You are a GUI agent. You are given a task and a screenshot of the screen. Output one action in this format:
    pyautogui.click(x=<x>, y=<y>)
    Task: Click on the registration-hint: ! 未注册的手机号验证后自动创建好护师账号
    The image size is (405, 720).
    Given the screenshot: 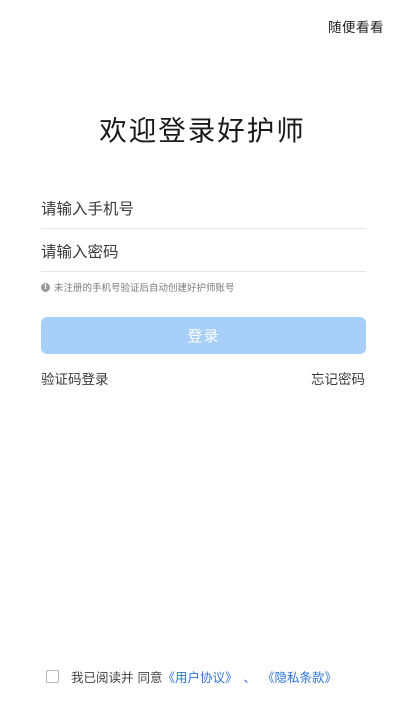 What is the action you would take?
    pyautogui.click(x=138, y=287)
    